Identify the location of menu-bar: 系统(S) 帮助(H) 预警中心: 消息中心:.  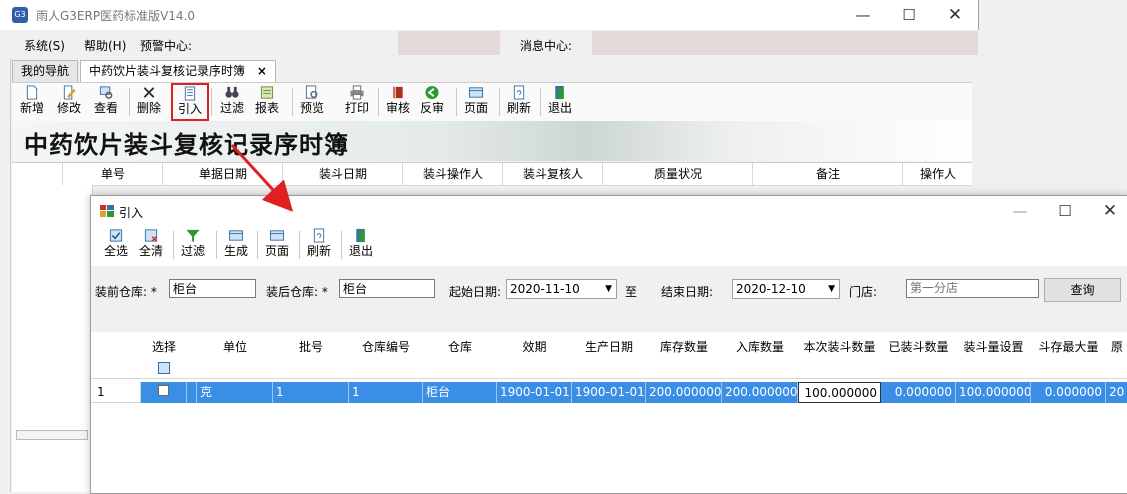
(489, 44).